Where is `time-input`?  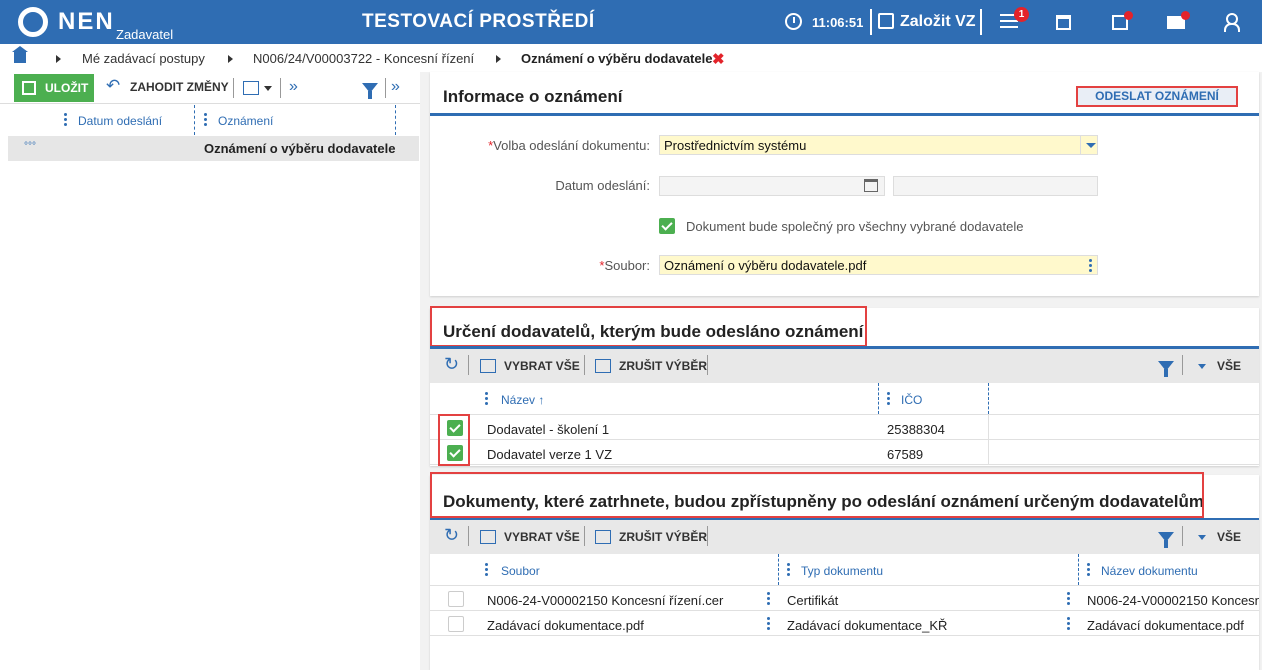
time-input is located at coordinates (995, 186).